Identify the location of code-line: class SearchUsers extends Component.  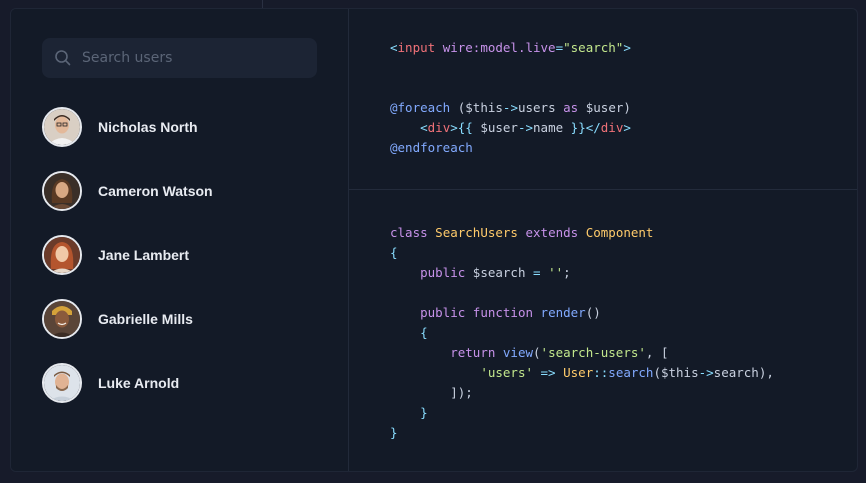
(522, 232).